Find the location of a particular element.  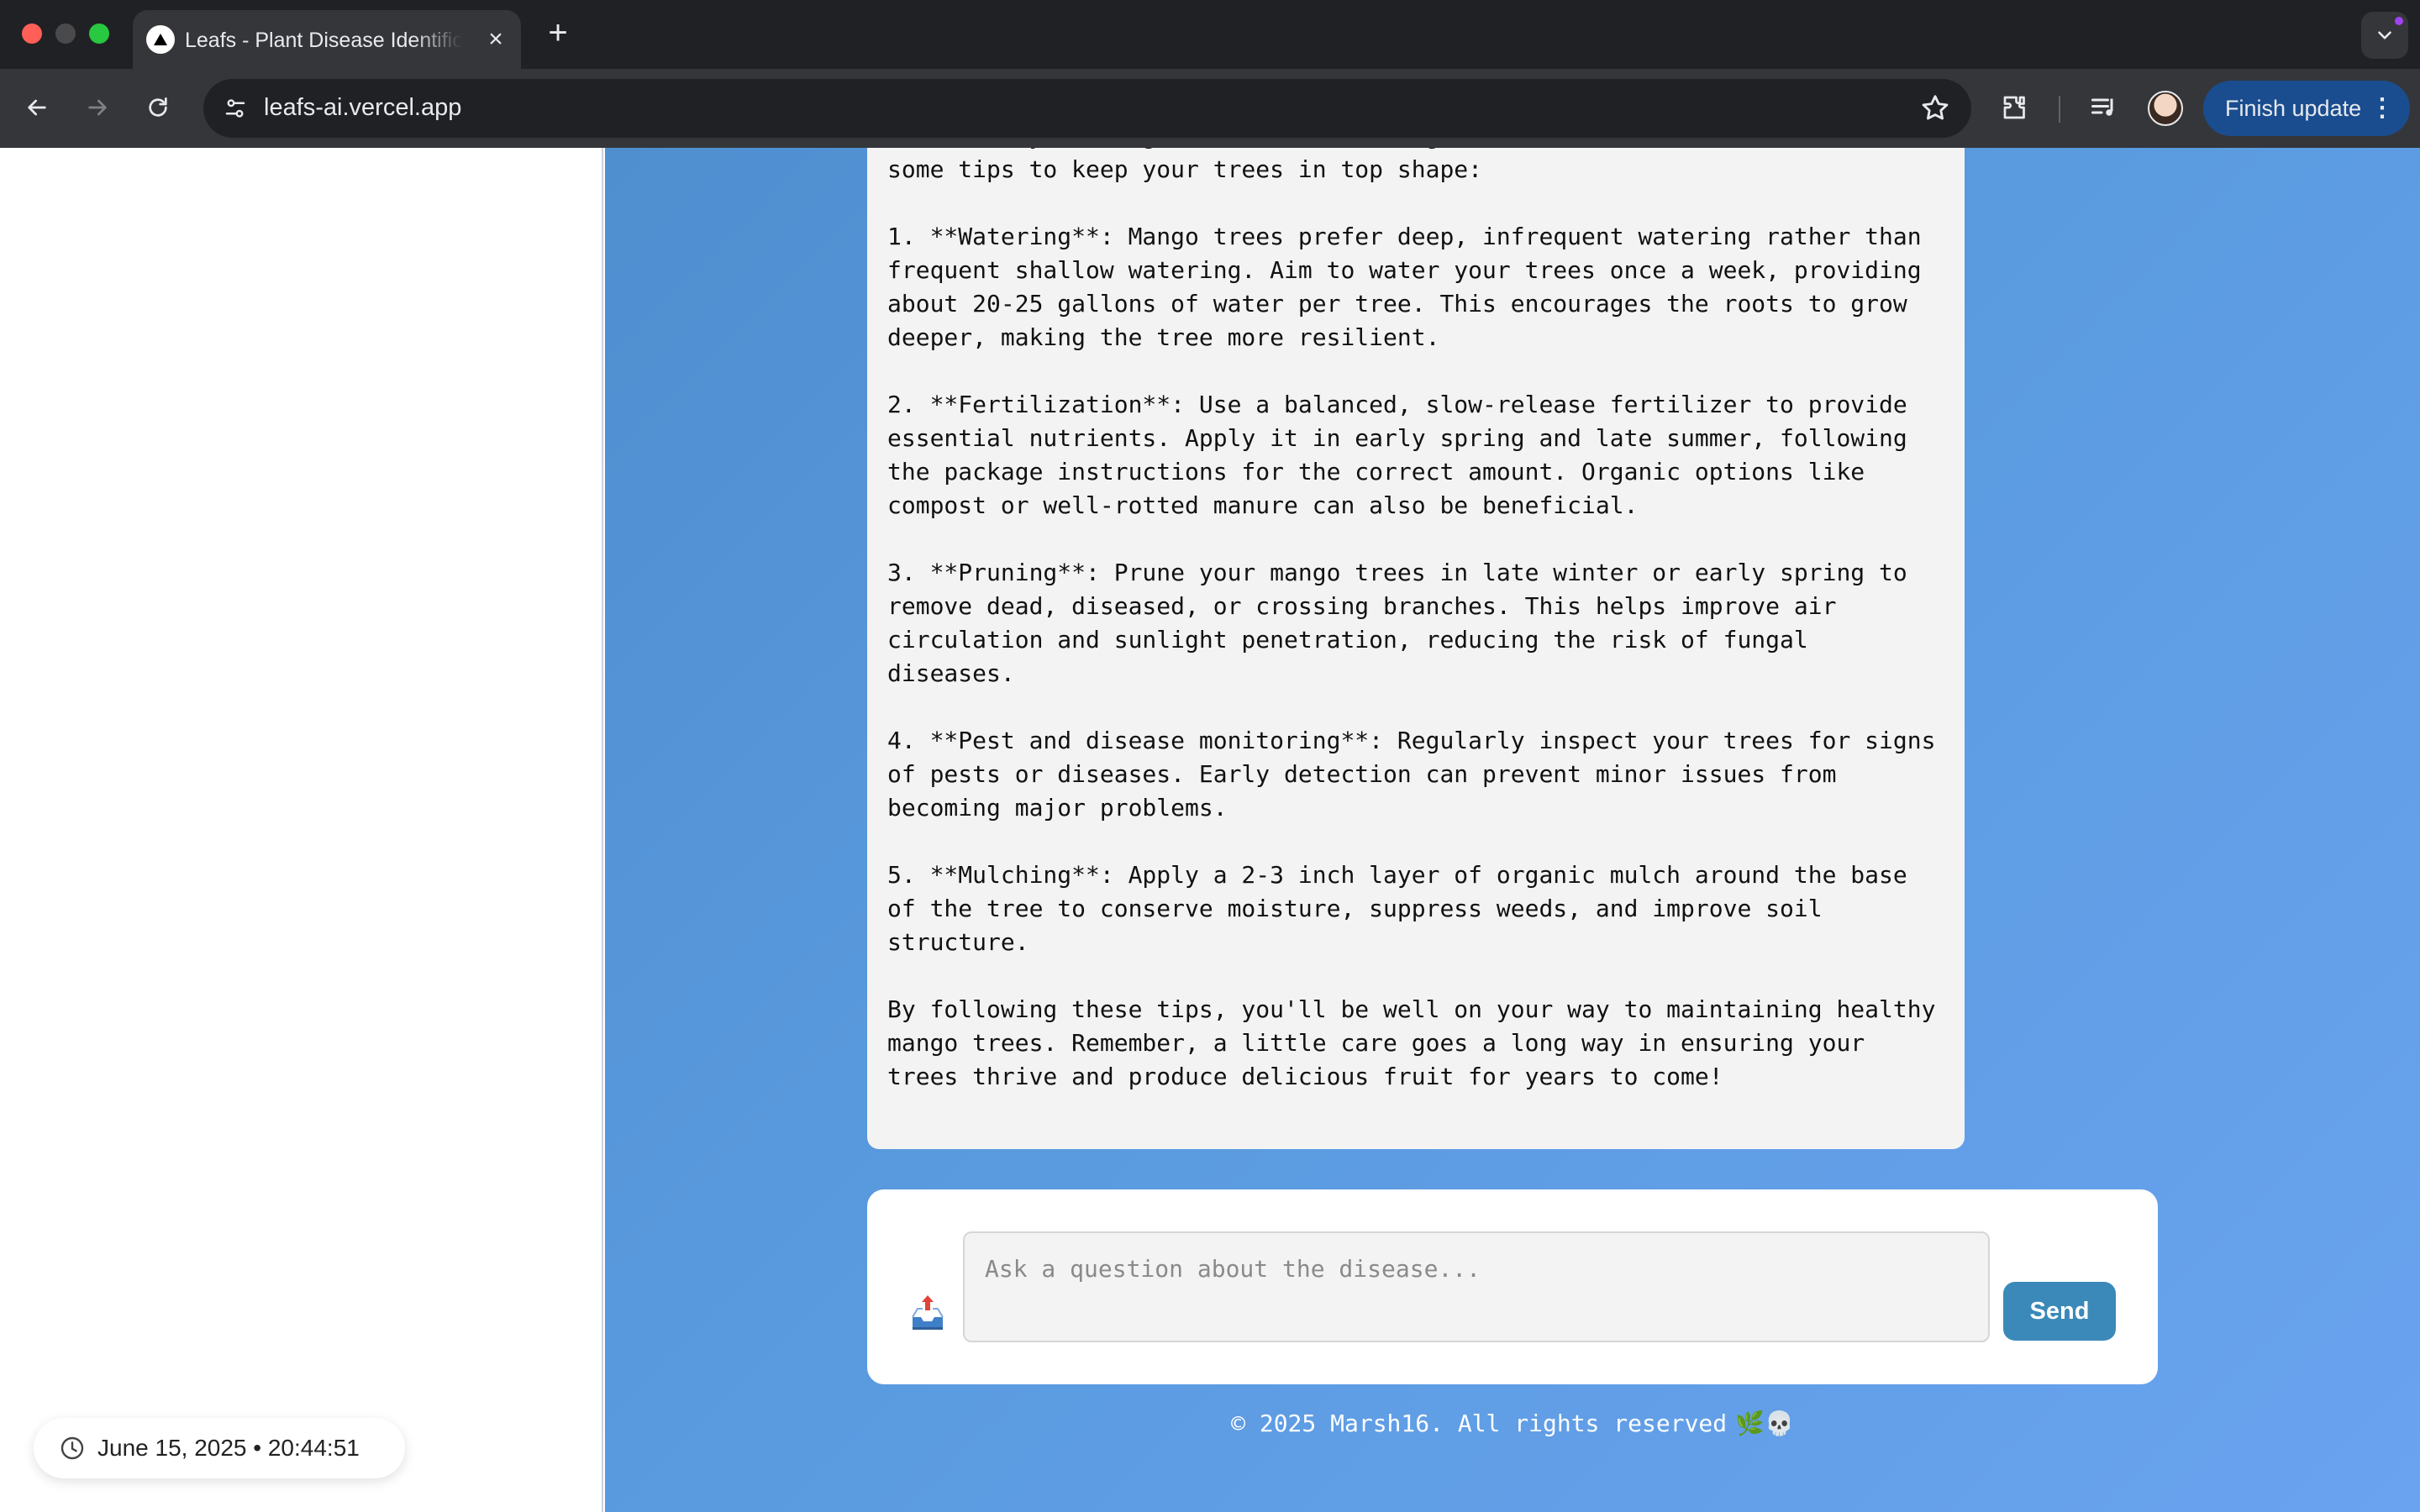

clock-icon is located at coordinates (72, 1448).